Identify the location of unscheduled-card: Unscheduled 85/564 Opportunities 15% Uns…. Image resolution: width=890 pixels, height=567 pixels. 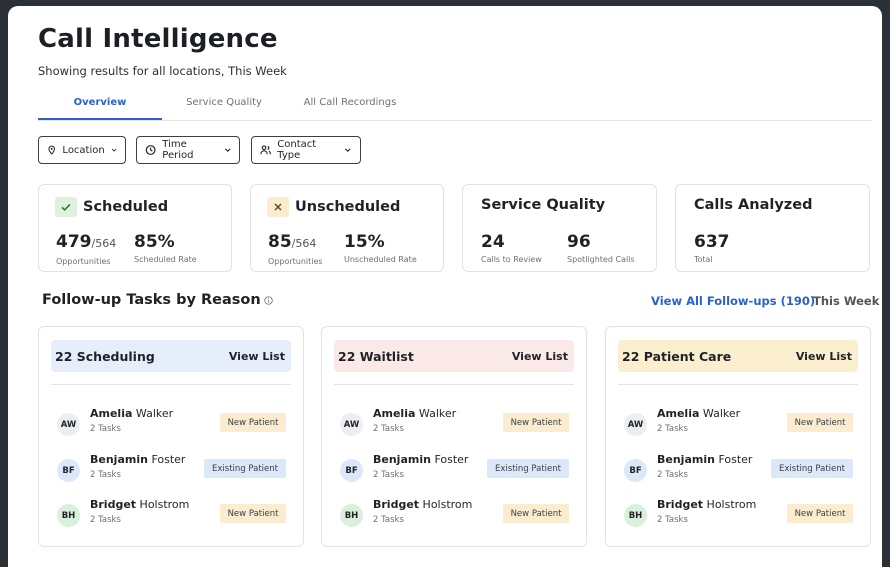
(347, 228).